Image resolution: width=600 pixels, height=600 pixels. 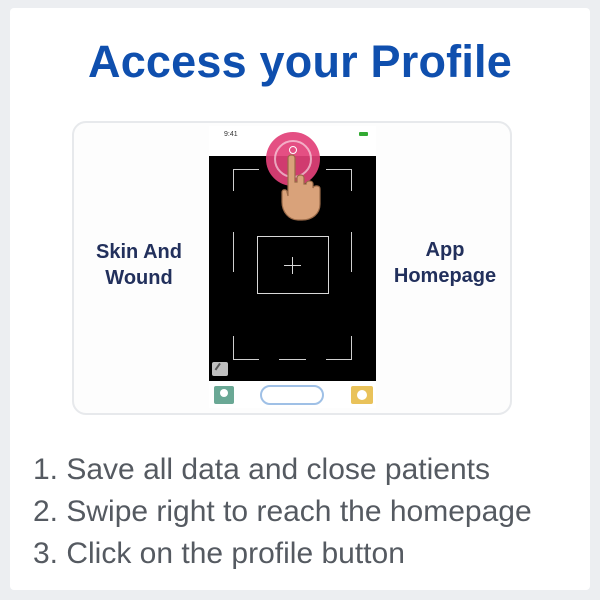 I want to click on hand-shape, so click(x=301, y=187).